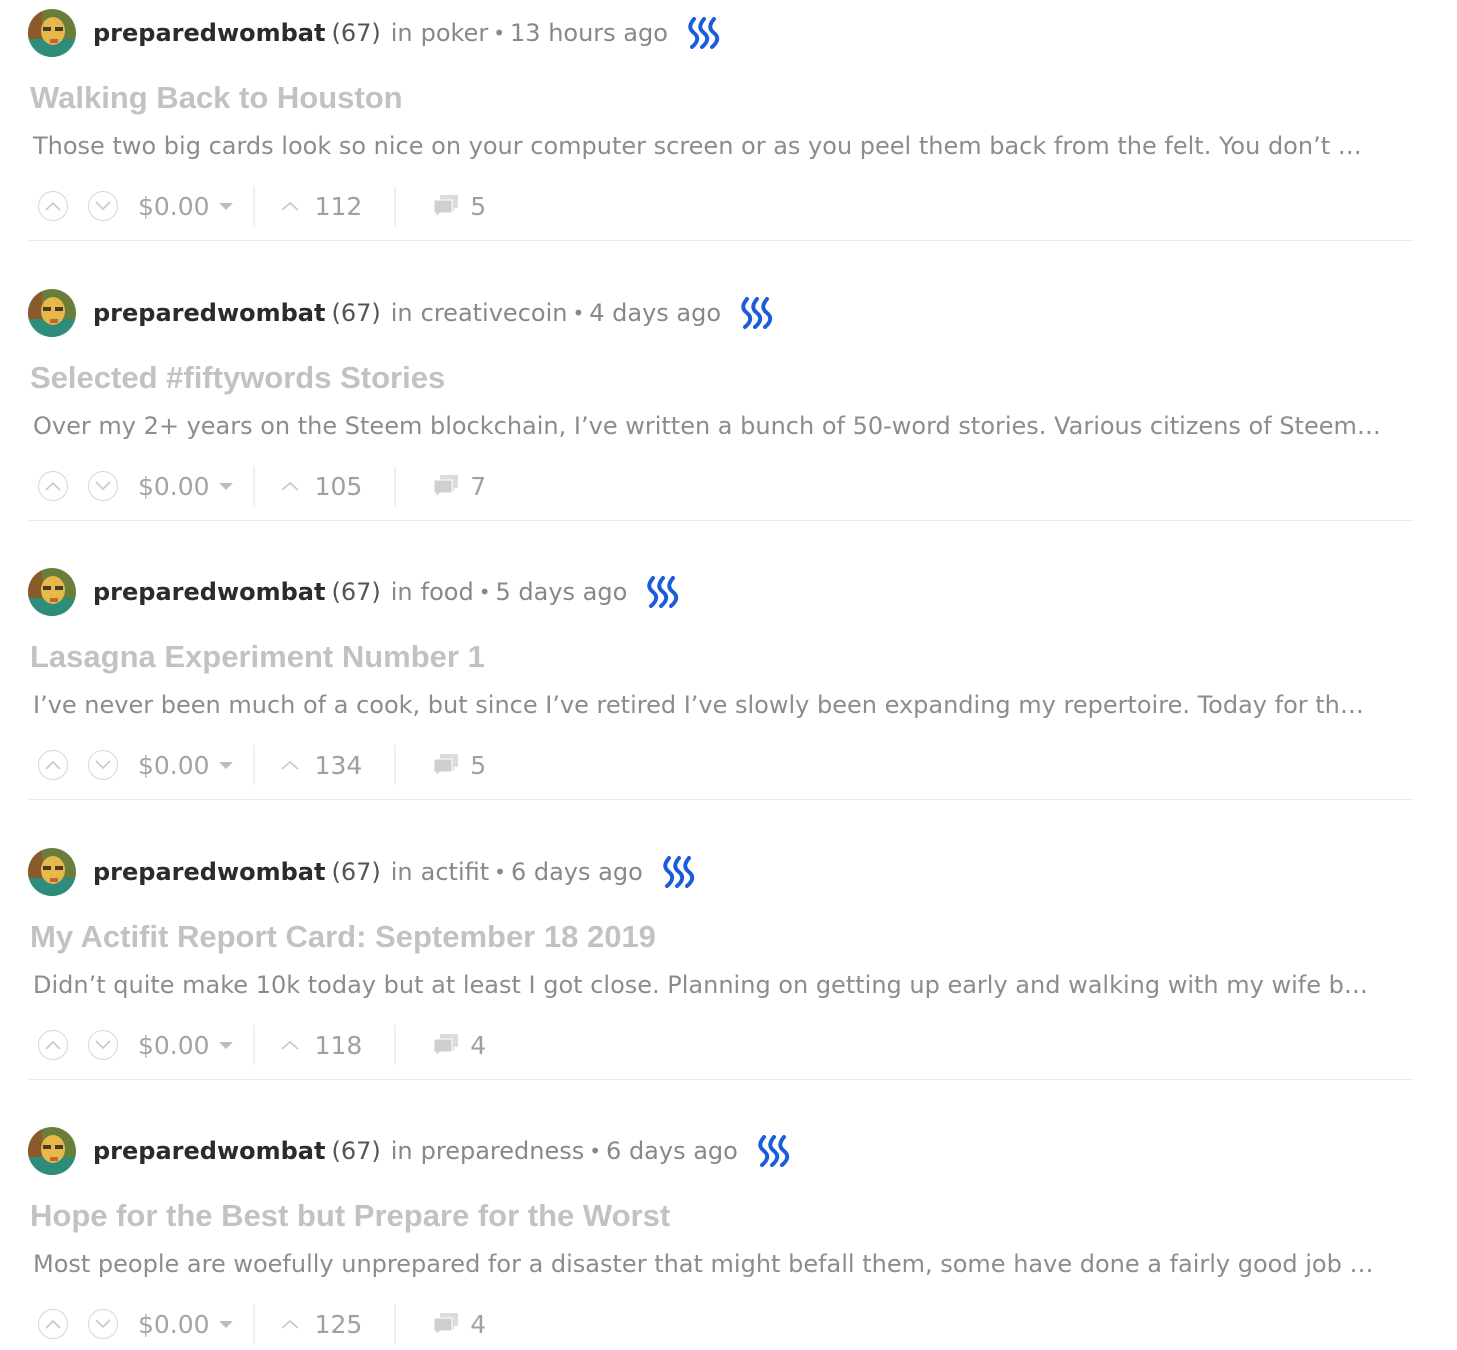  What do you see at coordinates (257, 206) in the screenshot?
I see `post-footer: $0.00 112 5` at bounding box center [257, 206].